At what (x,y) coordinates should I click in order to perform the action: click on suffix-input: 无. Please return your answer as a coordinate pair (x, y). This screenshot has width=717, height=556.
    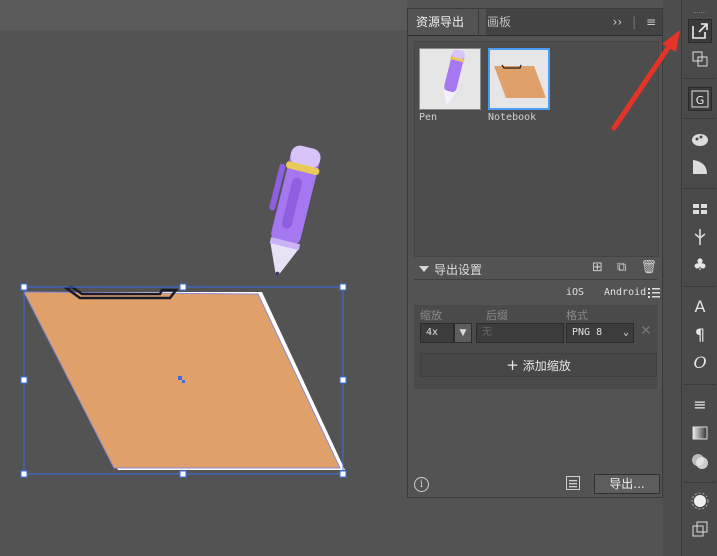
    Looking at the image, I should click on (520, 333).